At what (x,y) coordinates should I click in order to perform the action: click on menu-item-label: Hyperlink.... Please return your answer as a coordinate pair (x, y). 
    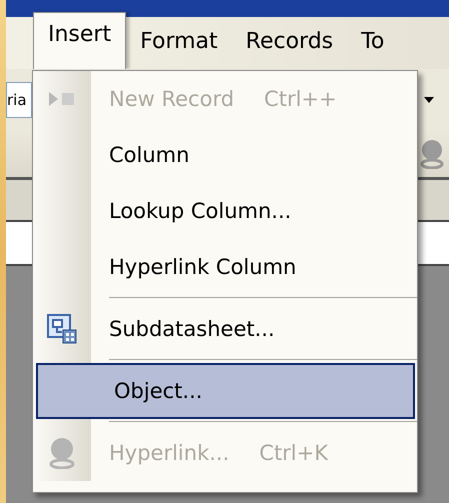
    Looking at the image, I should click on (169, 453).